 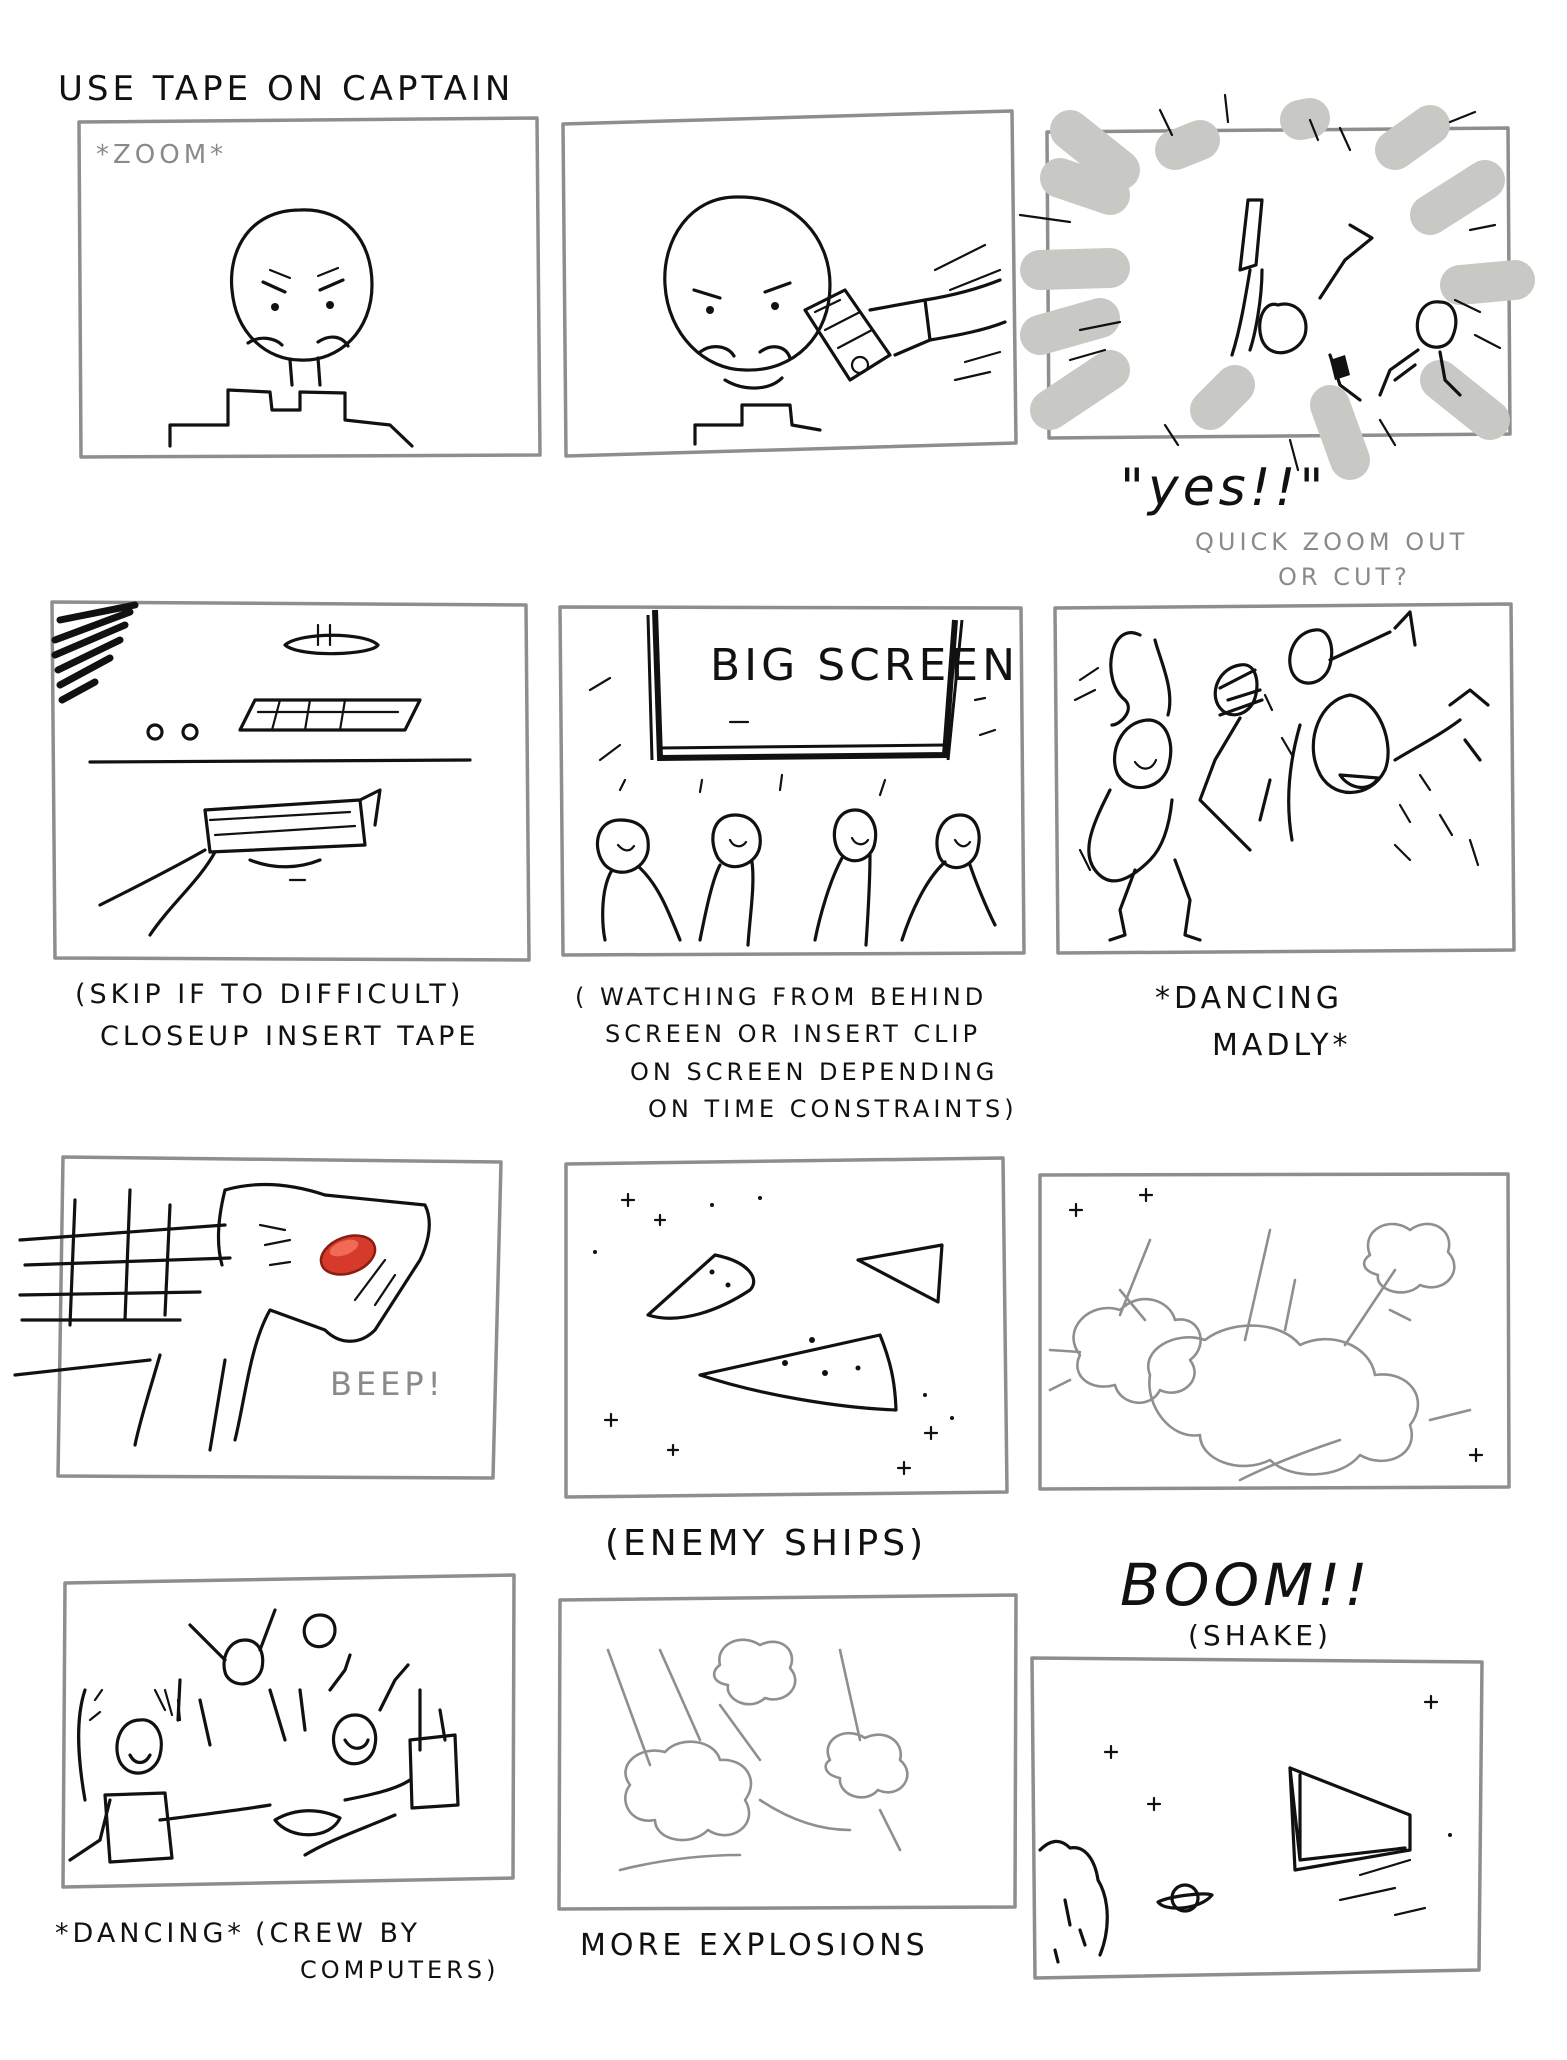 I want to click on big-screen-icon: BIG SCREEN, so click(x=832, y=685).